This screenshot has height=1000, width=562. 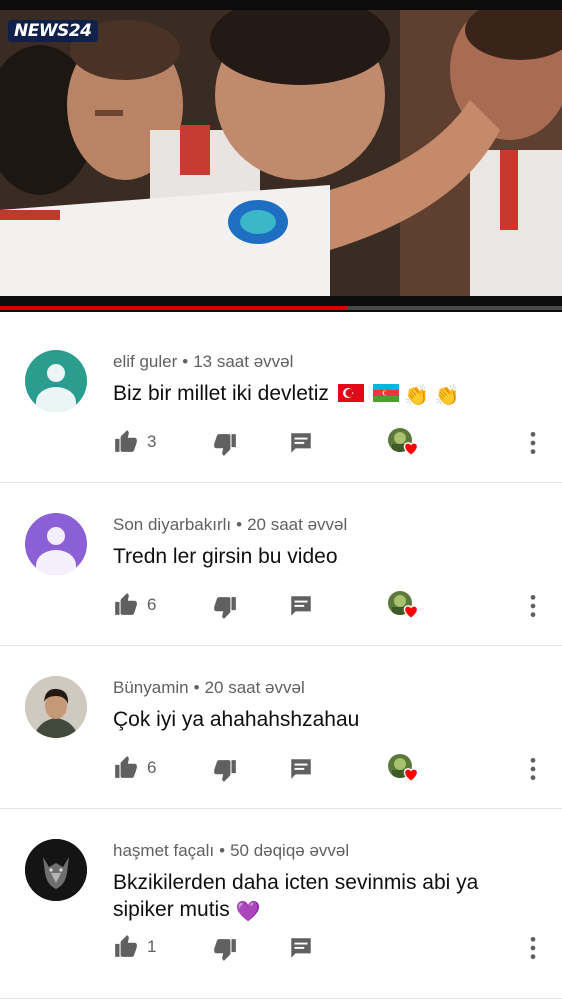 I want to click on comment-meta: Bünyamin • 20 saat əvvəl, so click(x=209, y=687).